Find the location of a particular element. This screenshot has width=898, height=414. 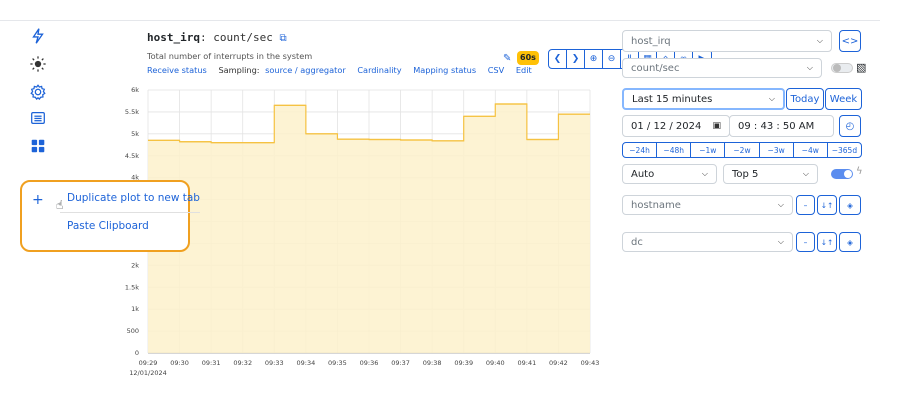

shift-button-3: −2w is located at coordinates (742, 150).